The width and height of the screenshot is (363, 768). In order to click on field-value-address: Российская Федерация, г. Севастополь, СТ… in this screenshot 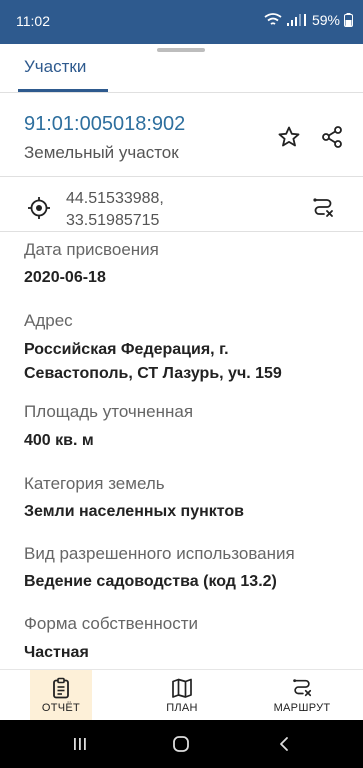, I will do `click(153, 361)`.